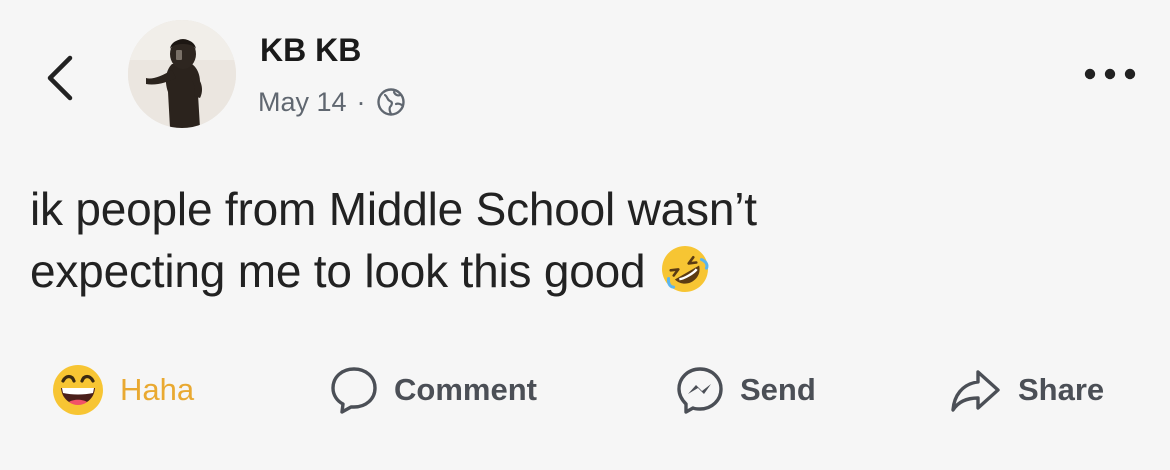 The image size is (1170, 470). I want to click on more-dots-icon, so click(1110, 74).